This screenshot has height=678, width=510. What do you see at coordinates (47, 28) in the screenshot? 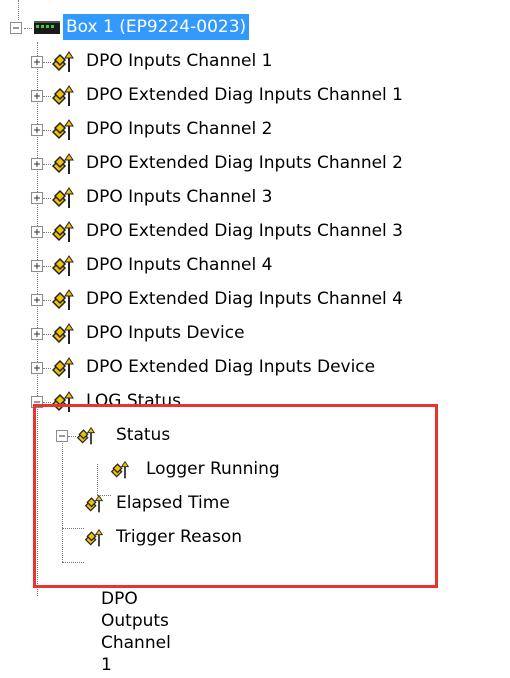
I see `box-module-icon` at bounding box center [47, 28].